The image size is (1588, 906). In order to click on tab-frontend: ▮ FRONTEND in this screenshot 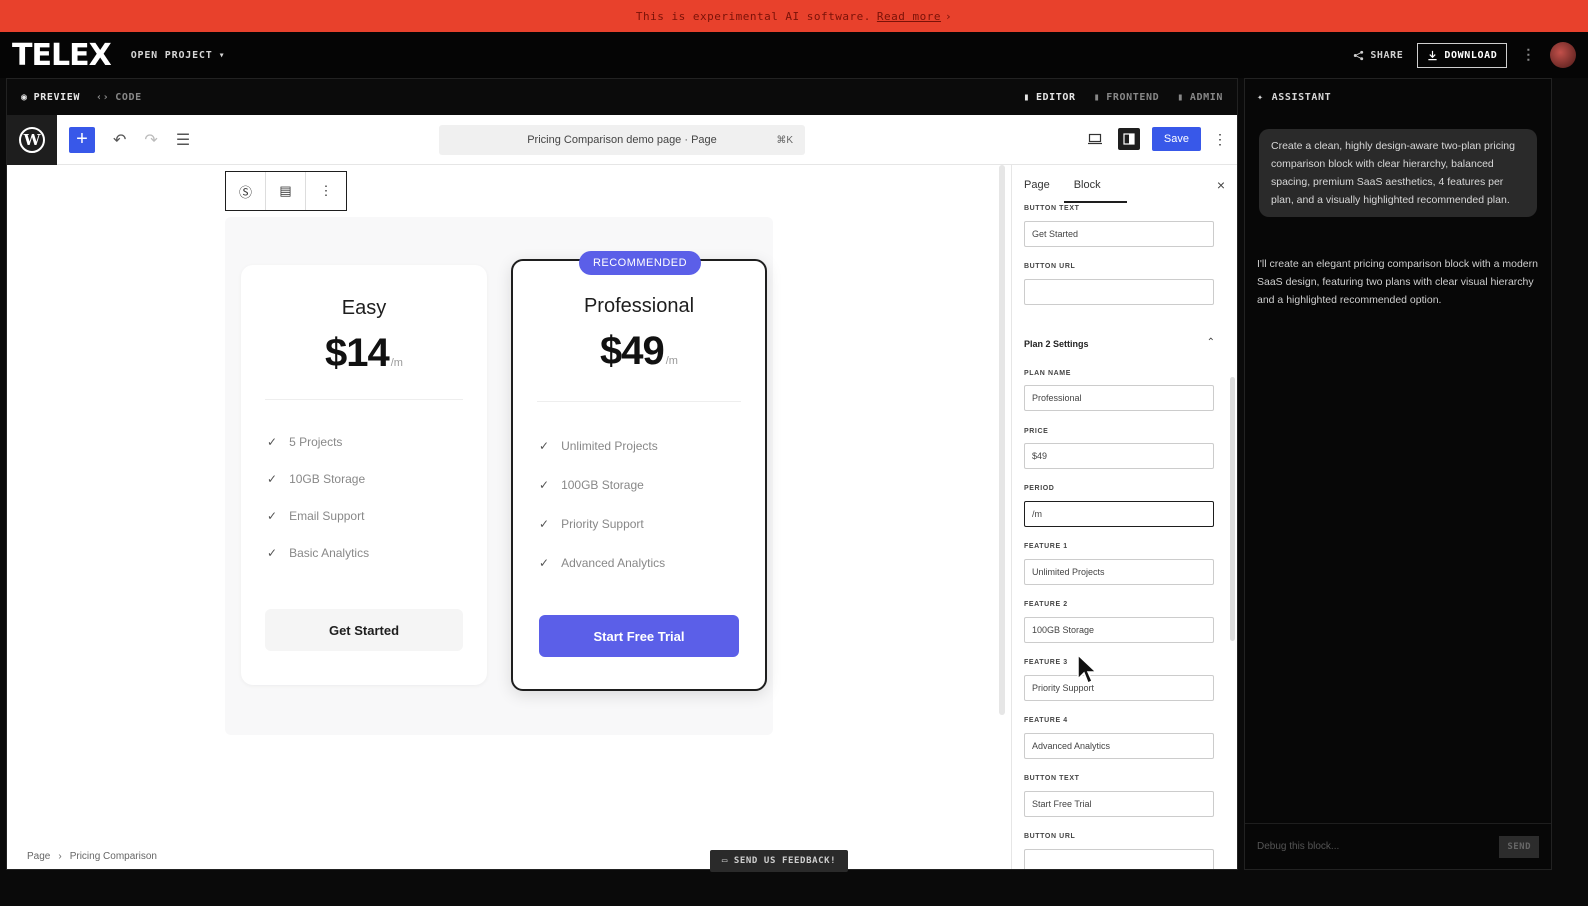, I will do `click(1127, 97)`.